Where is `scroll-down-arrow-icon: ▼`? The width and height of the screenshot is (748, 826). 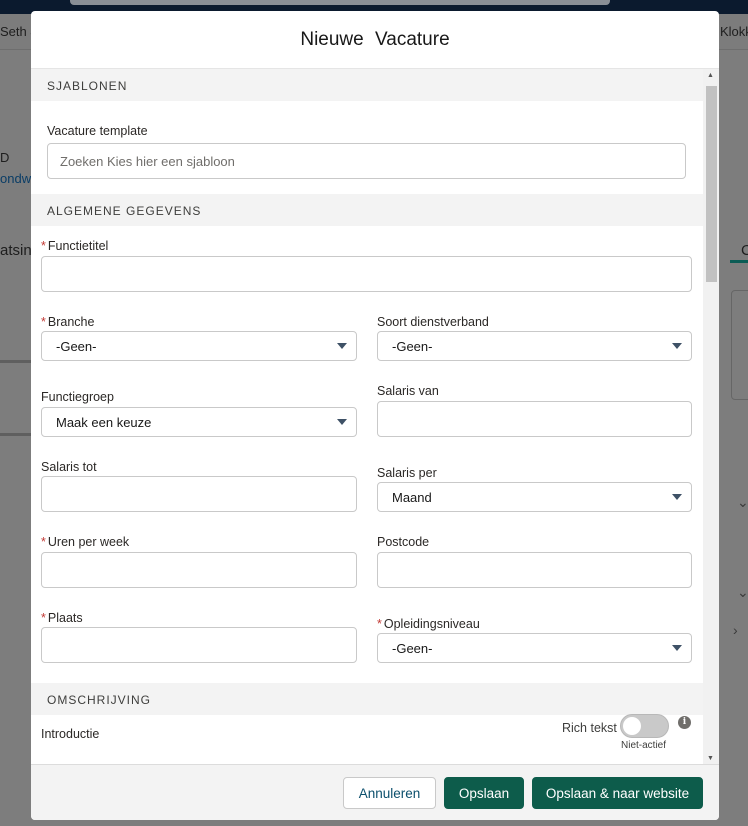
scroll-down-arrow-icon: ▼ is located at coordinates (710, 758).